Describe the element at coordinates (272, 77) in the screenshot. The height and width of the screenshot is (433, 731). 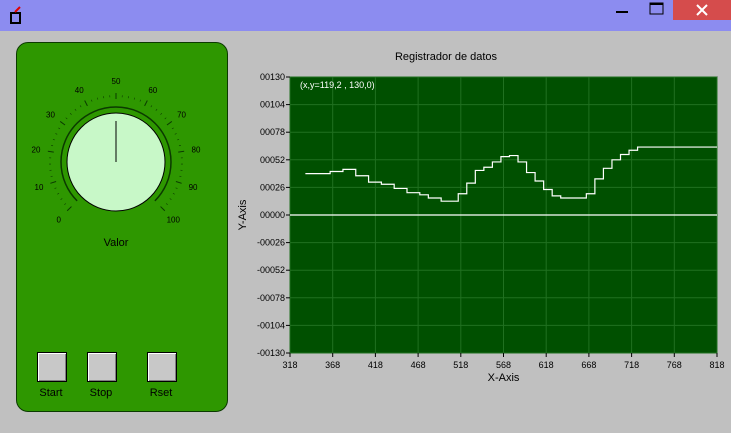
I see `y-tick-label: 00130` at that location.